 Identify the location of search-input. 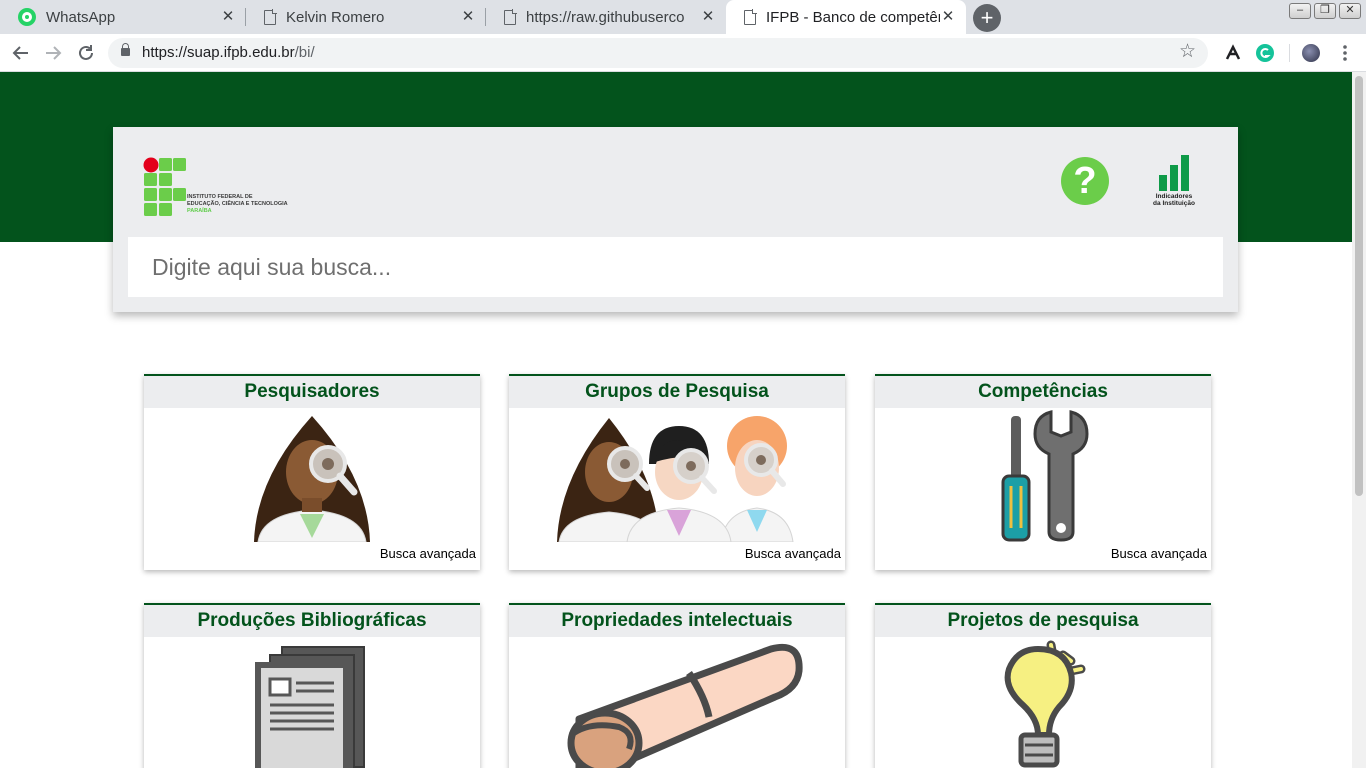
(675, 267).